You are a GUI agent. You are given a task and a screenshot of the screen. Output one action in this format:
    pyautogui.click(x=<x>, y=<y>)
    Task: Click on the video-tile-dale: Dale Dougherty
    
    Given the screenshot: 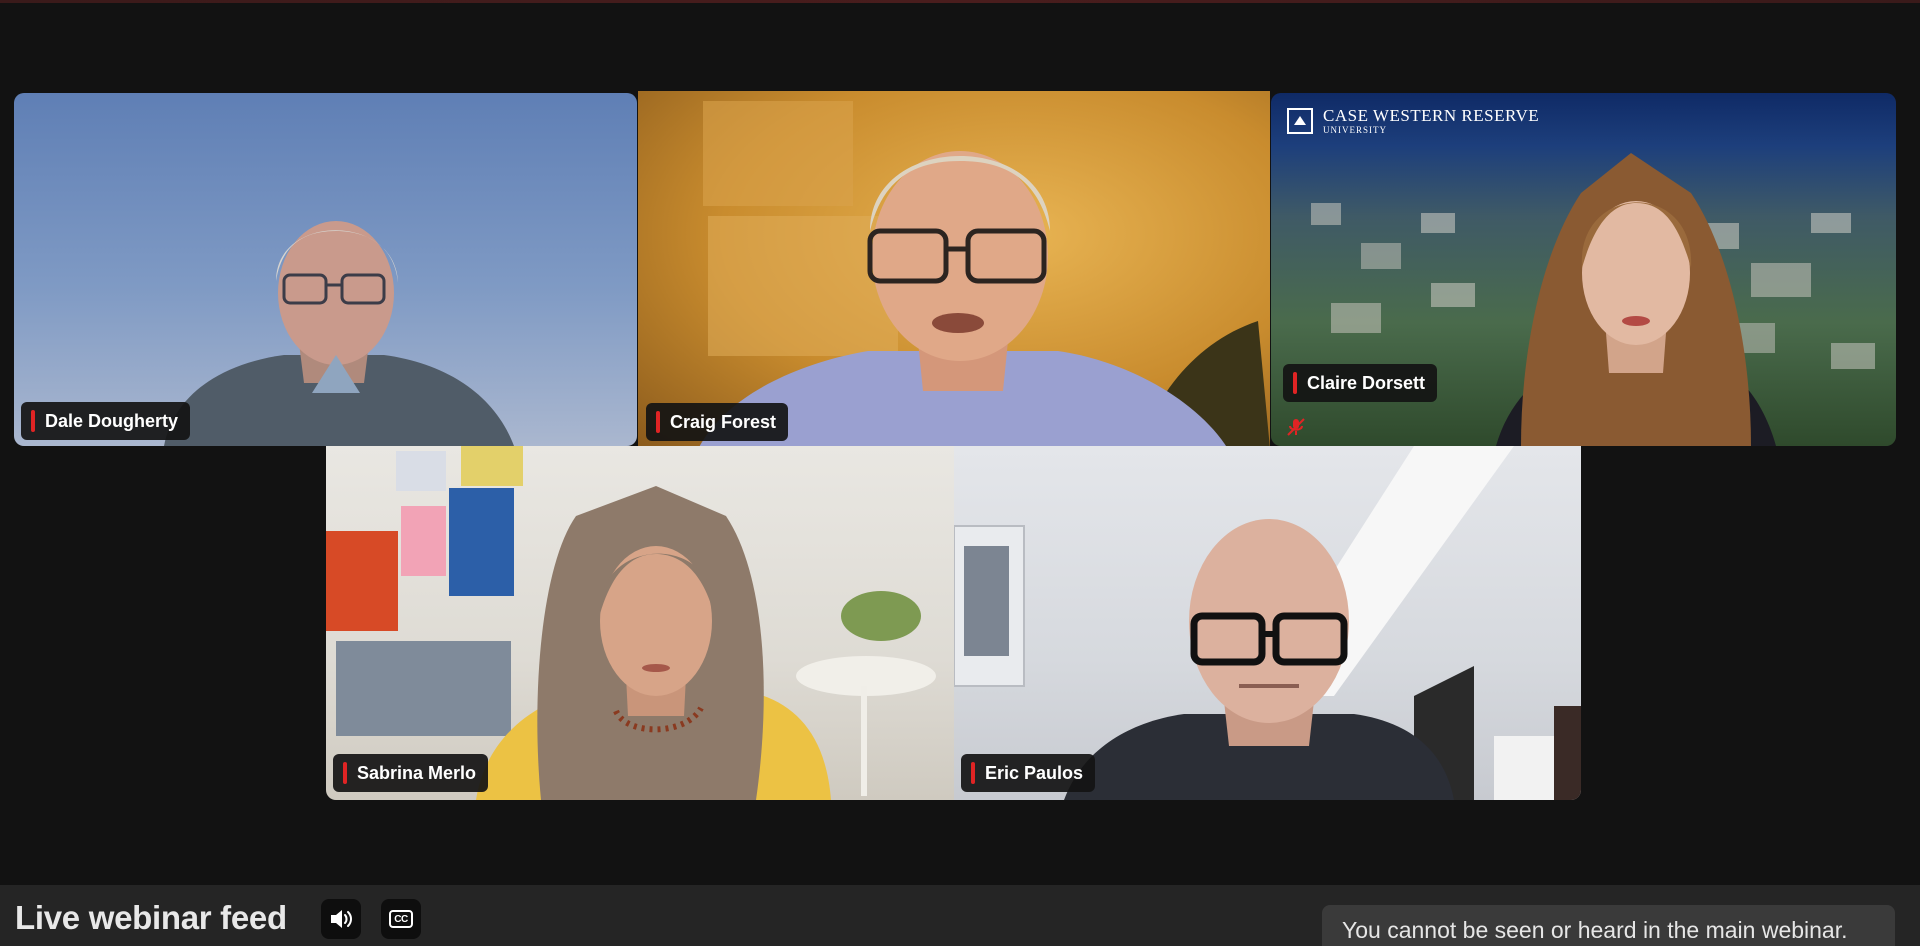 What is the action you would take?
    pyautogui.click(x=325, y=269)
    